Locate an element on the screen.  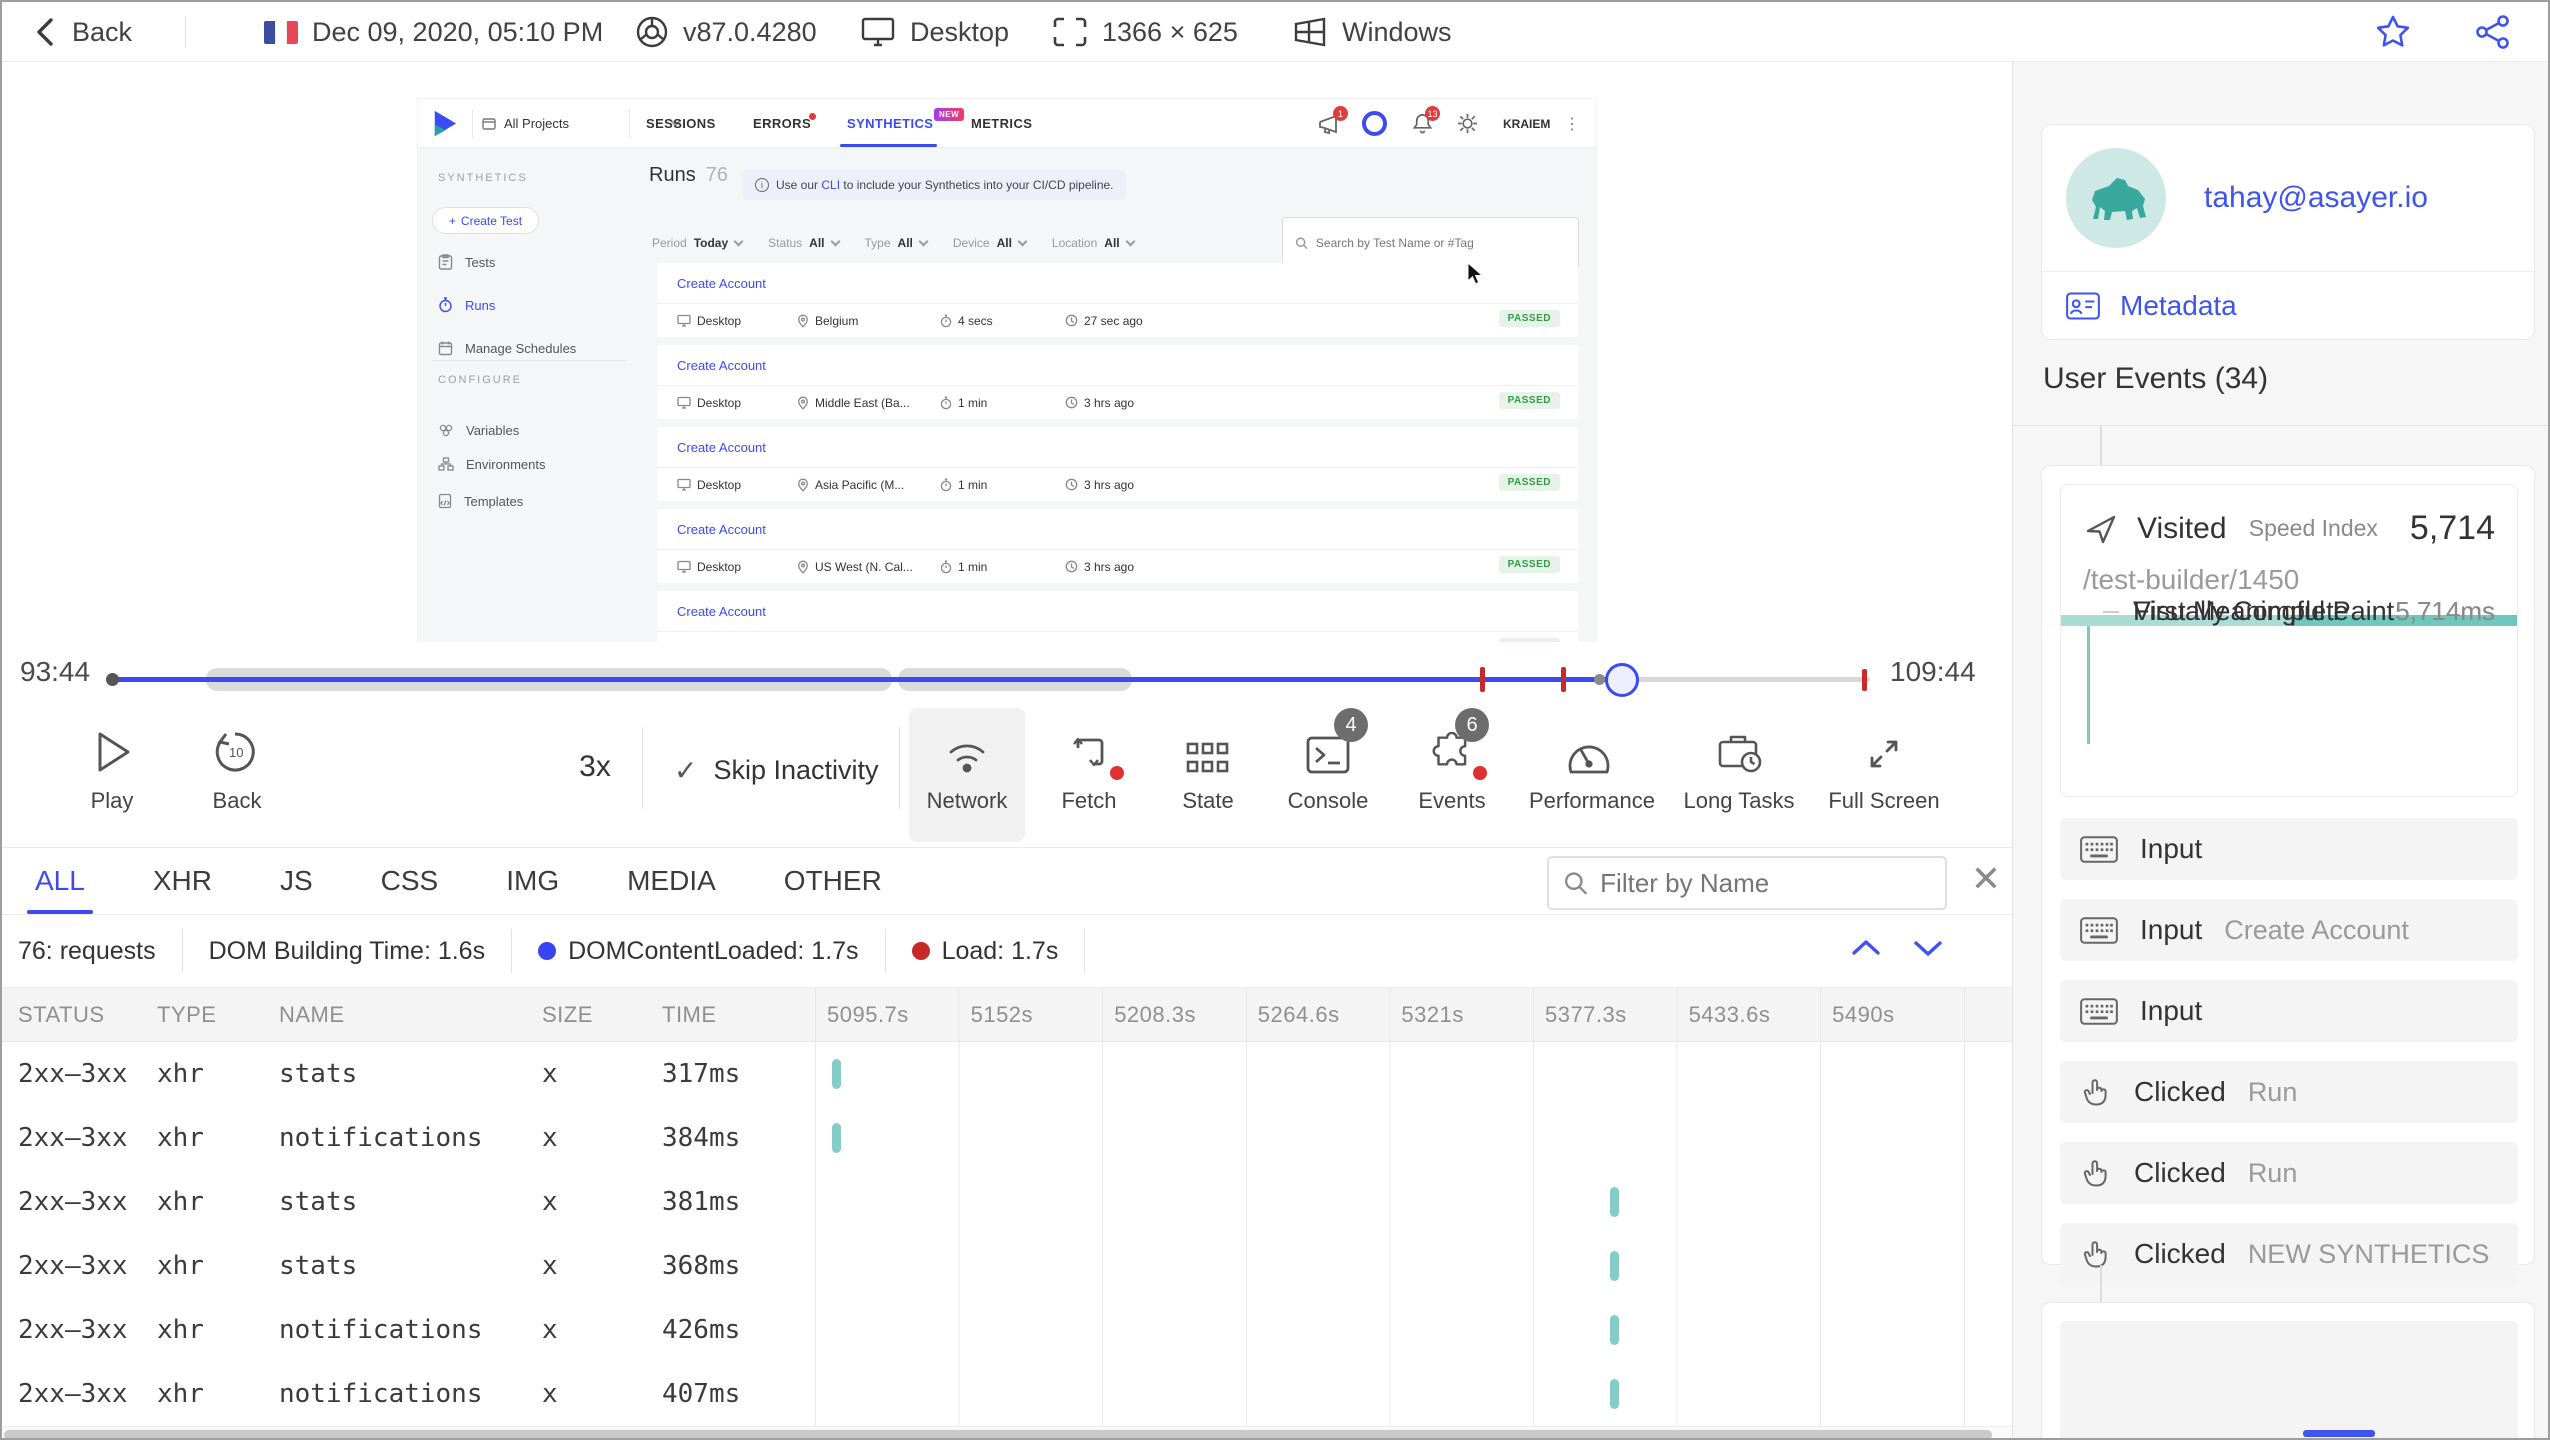
events-panel-button: Events is located at coordinates (1452, 769).